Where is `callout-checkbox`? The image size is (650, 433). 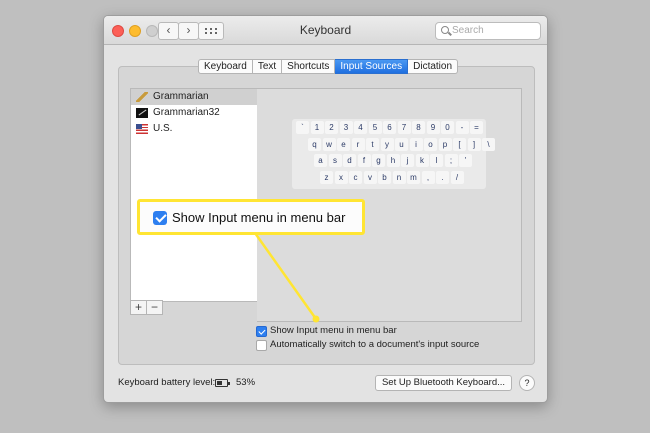
callout-checkbox is located at coordinates (160, 218).